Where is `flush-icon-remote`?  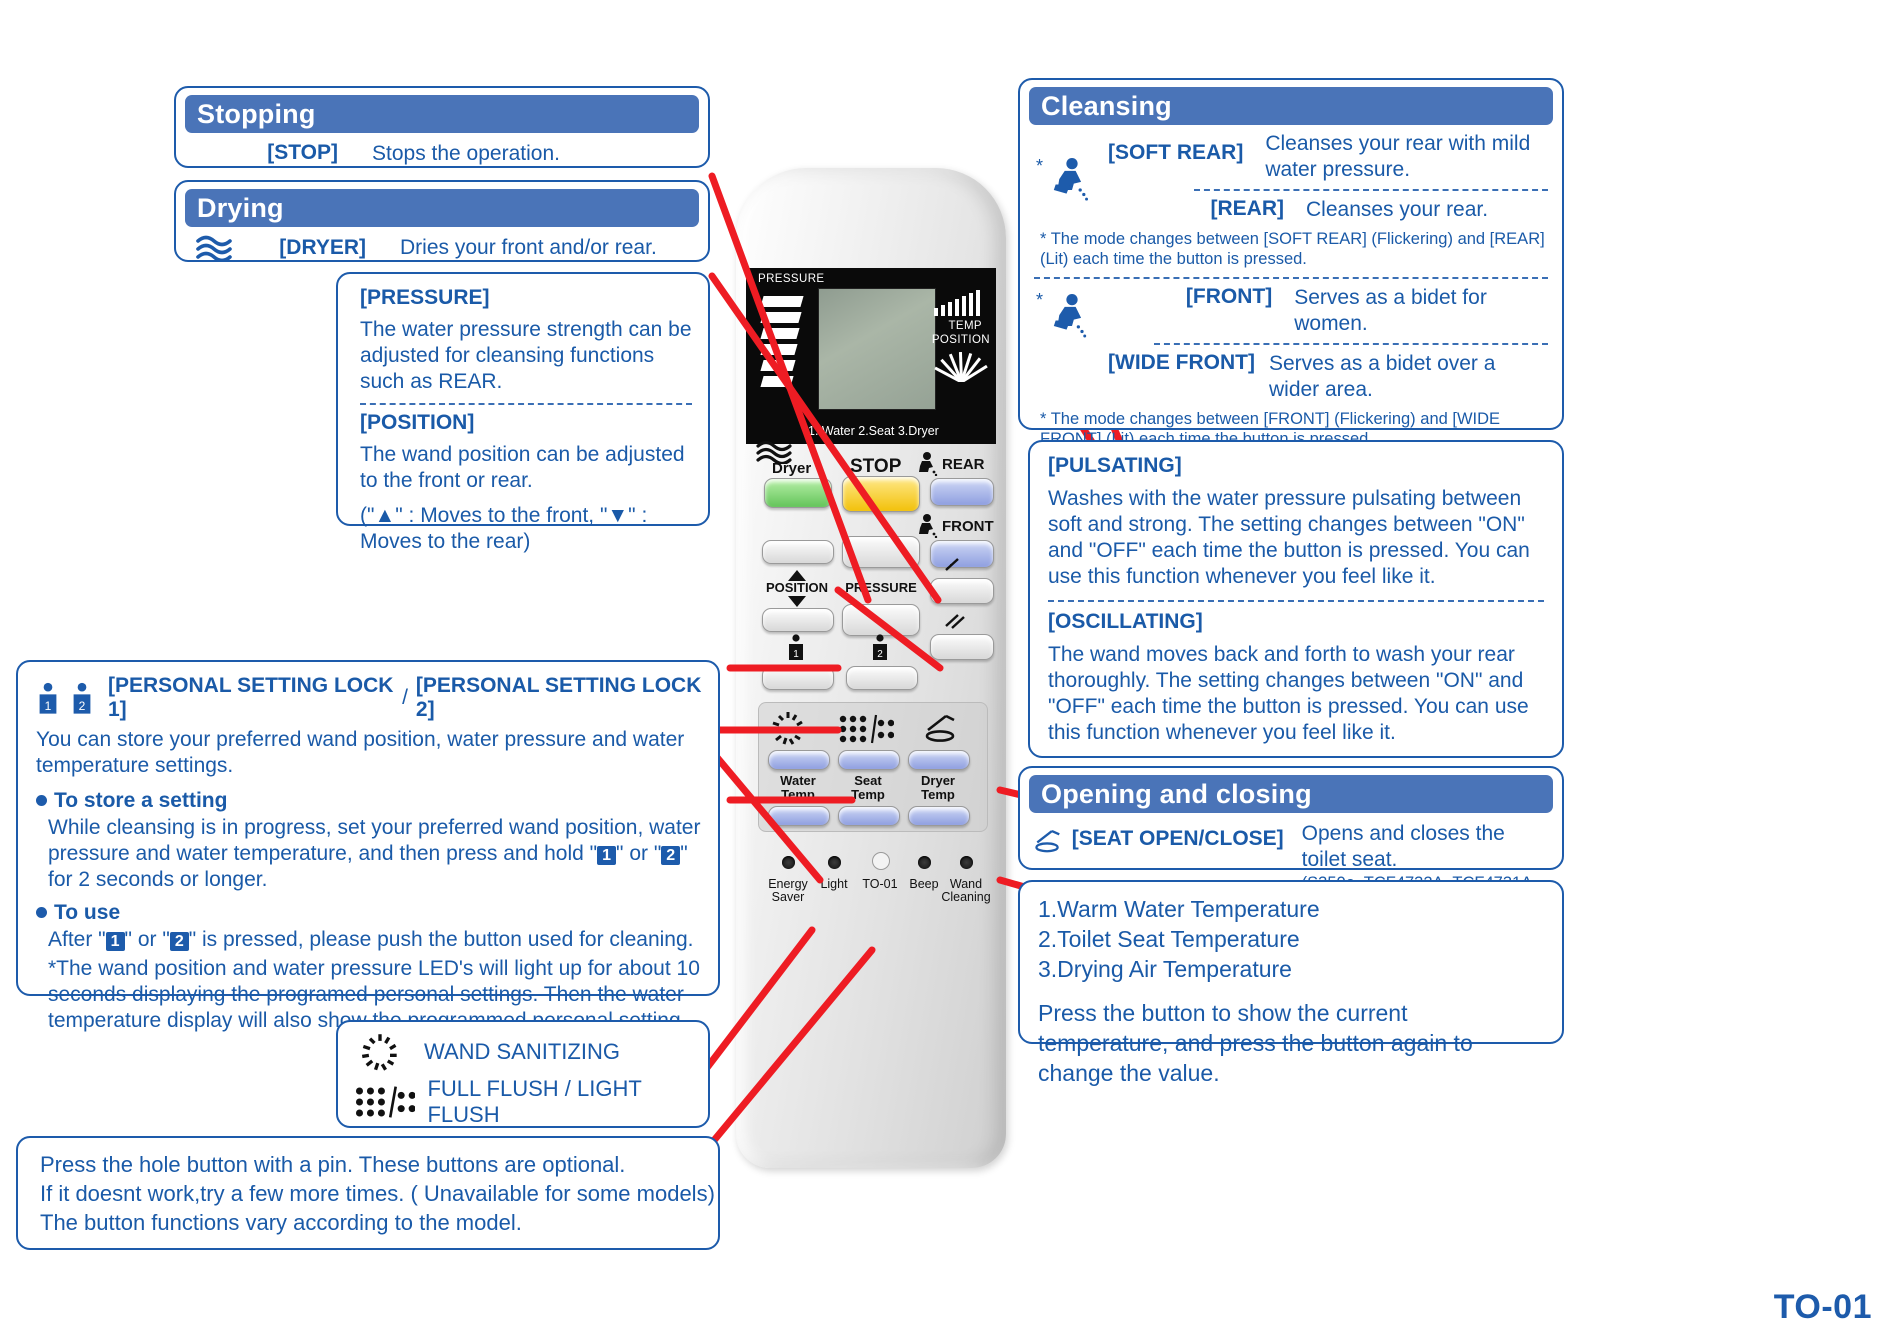 flush-icon-remote is located at coordinates (866, 729).